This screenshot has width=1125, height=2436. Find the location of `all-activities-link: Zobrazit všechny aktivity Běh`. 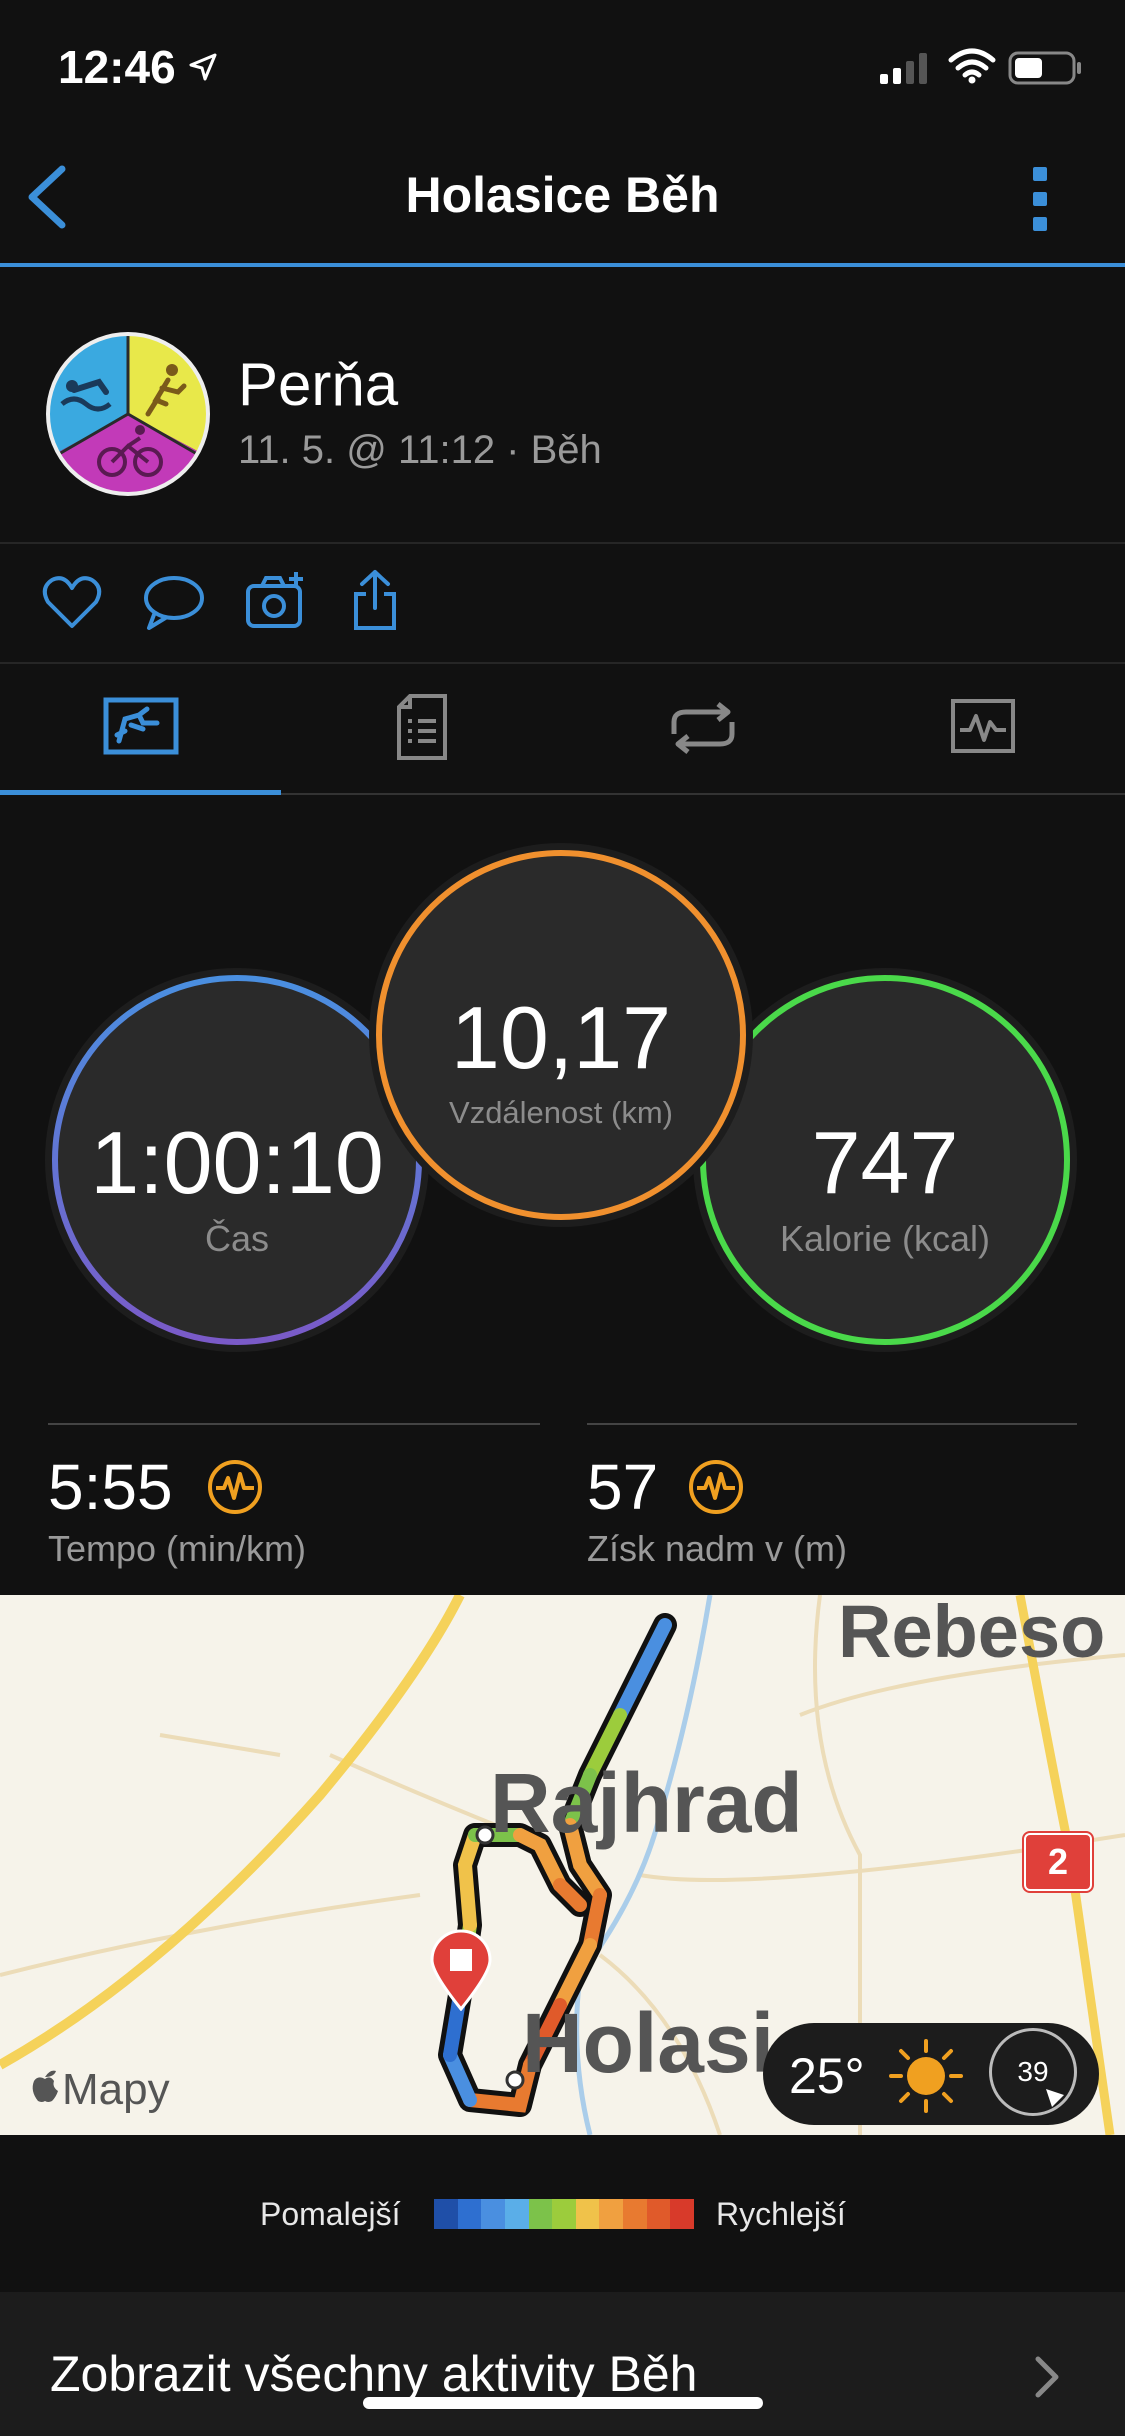

all-activities-link: Zobrazit všechny aktivity Běh is located at coordinates (374, 2374).